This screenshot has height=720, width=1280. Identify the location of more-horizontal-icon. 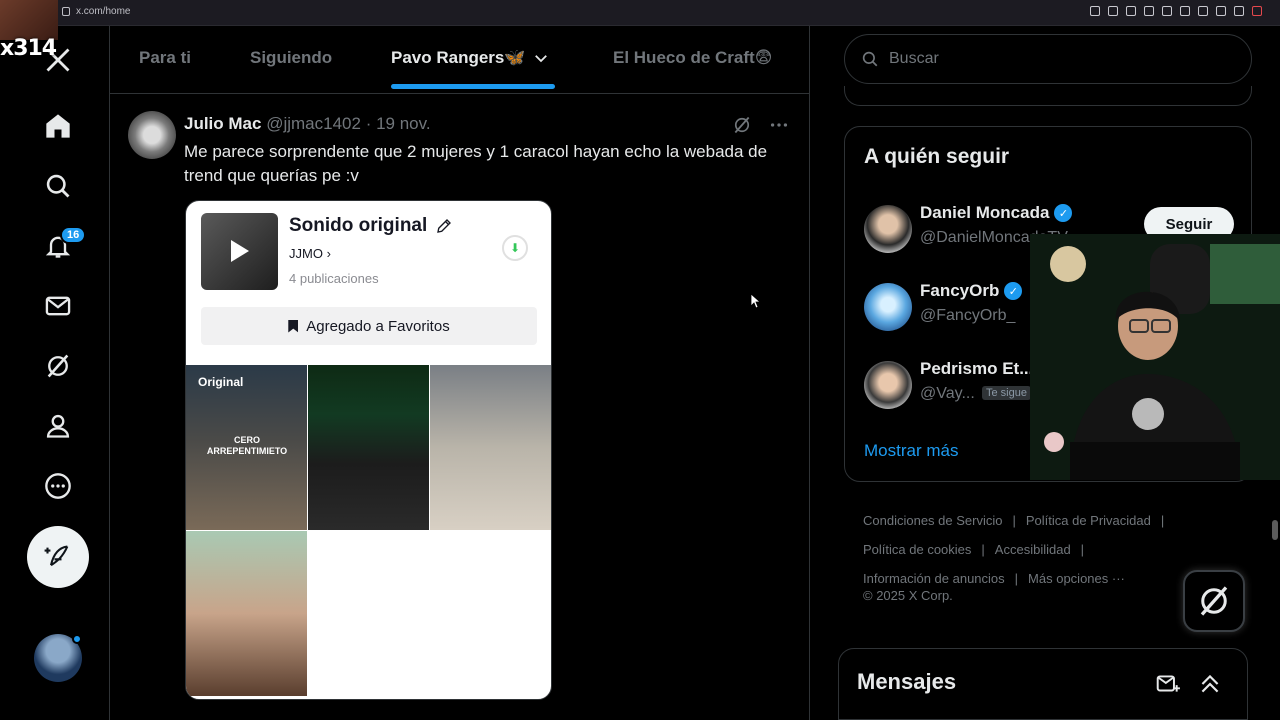
(779, 125).